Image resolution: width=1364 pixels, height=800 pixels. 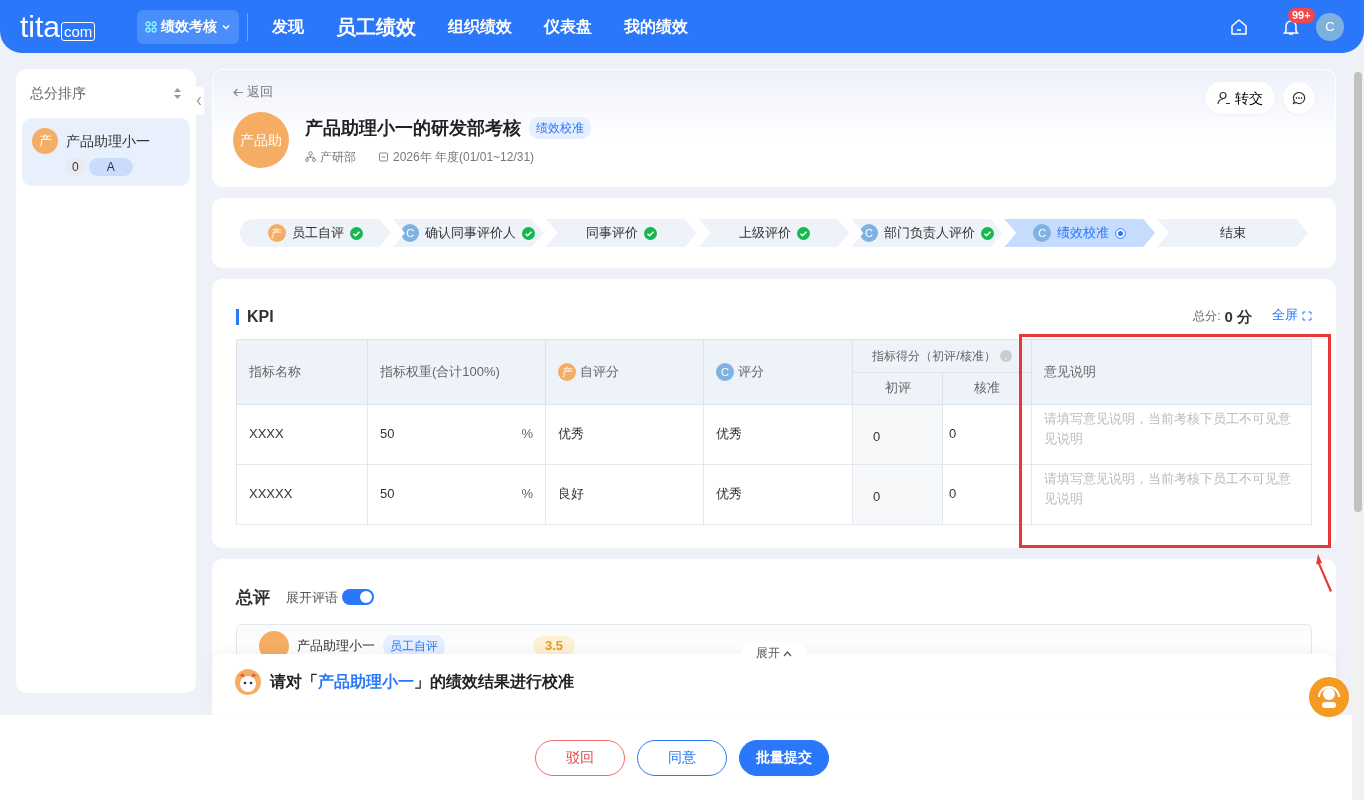 What do you see at coordinates (1005, 355) in the screenshot?
I see `help-icon` at bounding box center [1005, 355].